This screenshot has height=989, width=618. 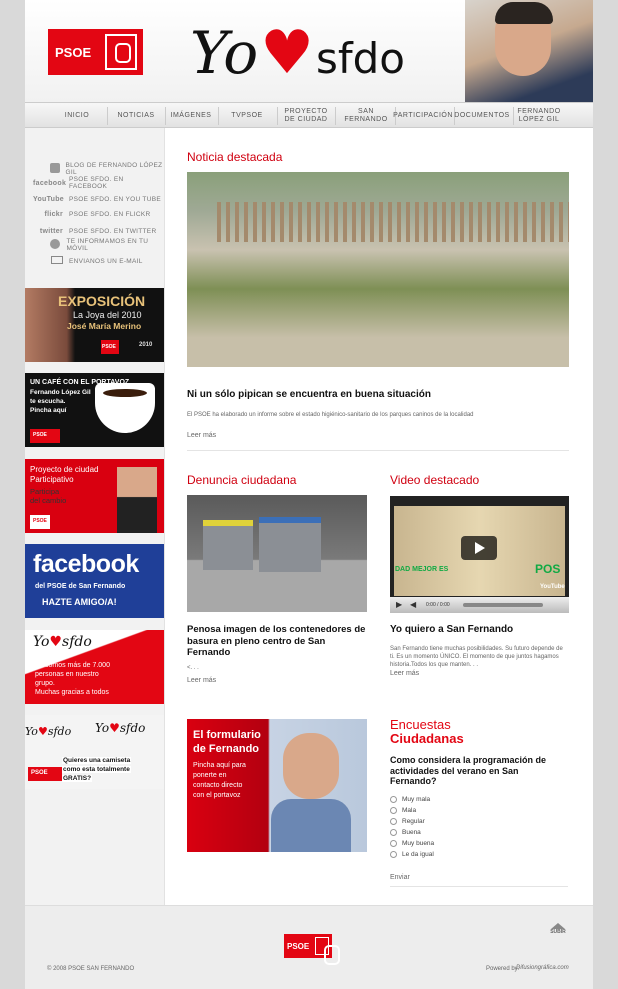 What do you see at coordinates (49, 169) in the screenshot?
I see `blog-icon` at bounding box center [49, 169].